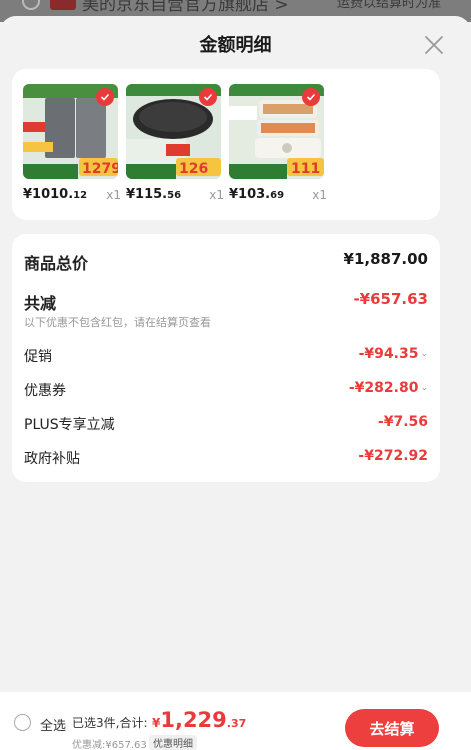 Image resolution: width=471 pixels, height=750 pixels. I want to click on red-packet-note: 以下优惠不包含红包，请在结算页查看, so click(117, 322).